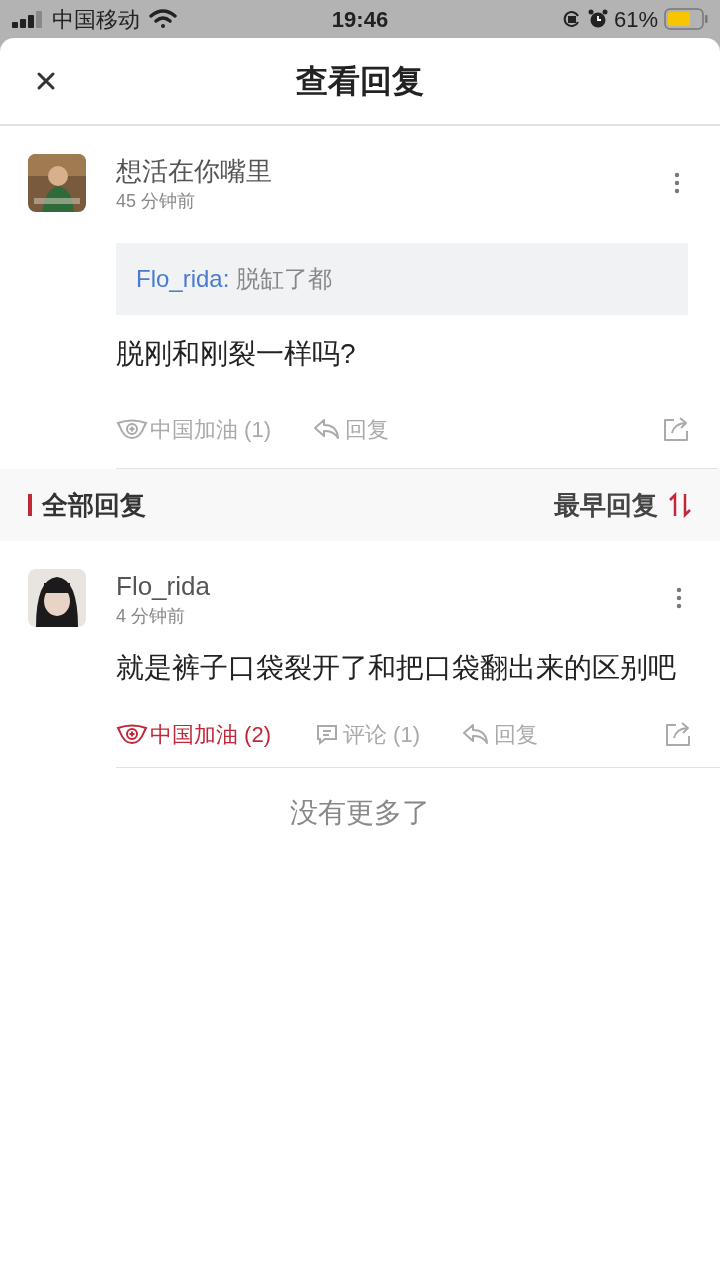 The height and width of the screenshot is (1280, 720). What do you see at coordinates (194, 171) in the screenshot?
I see `author-name: 想活在你嘴里` at bounding box center [194, 171].